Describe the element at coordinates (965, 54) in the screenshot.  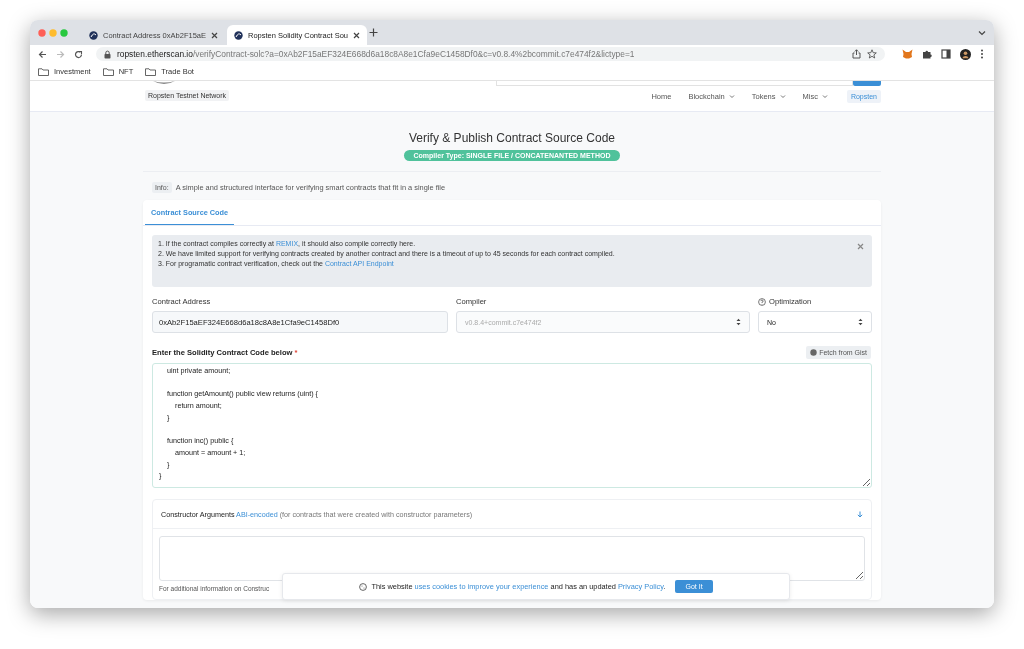
I see `avatar-icon` at that location.